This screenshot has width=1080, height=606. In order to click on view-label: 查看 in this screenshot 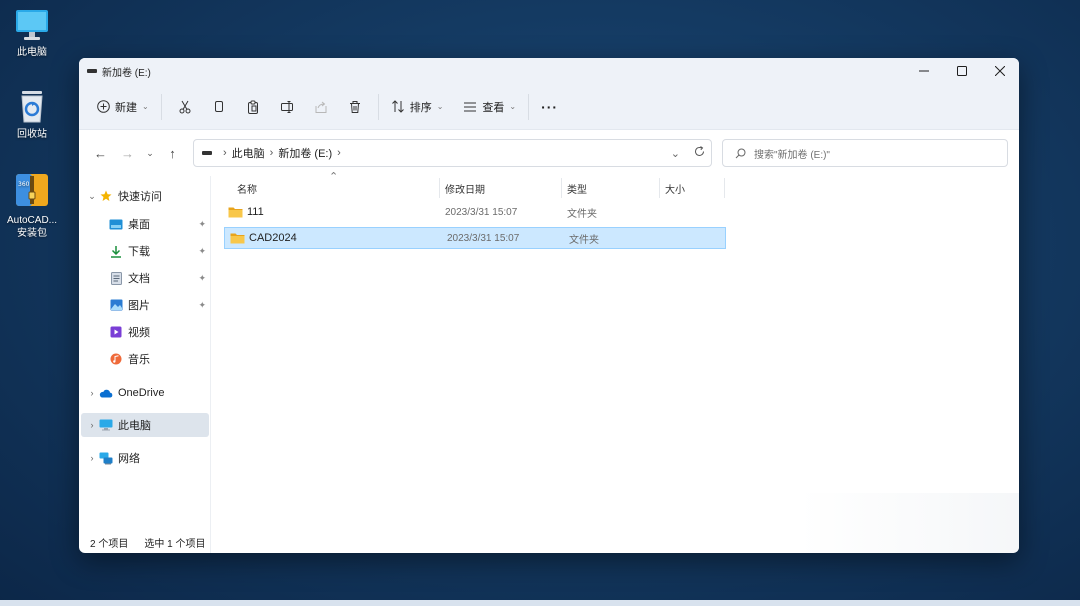, I will do `click(493, 107)`.